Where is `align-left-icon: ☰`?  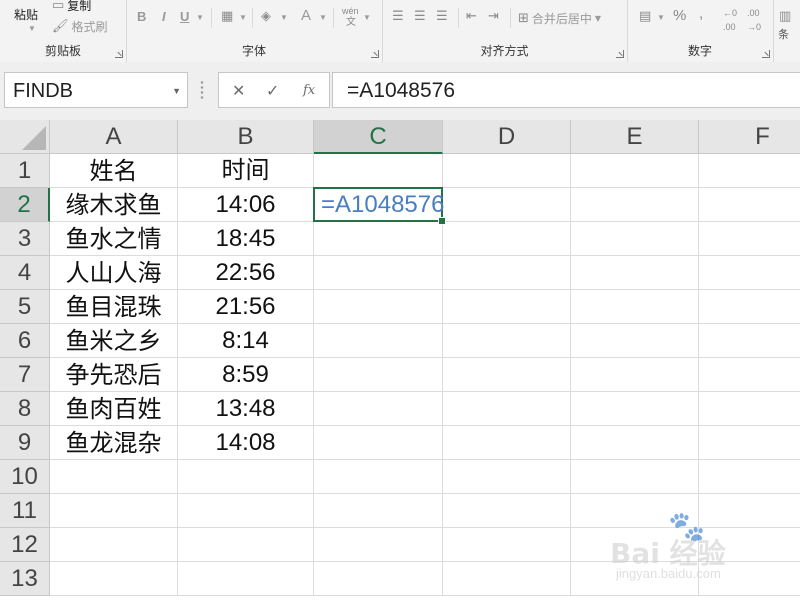
align-left-icon: ☰ is located at coordinates (398, 16).